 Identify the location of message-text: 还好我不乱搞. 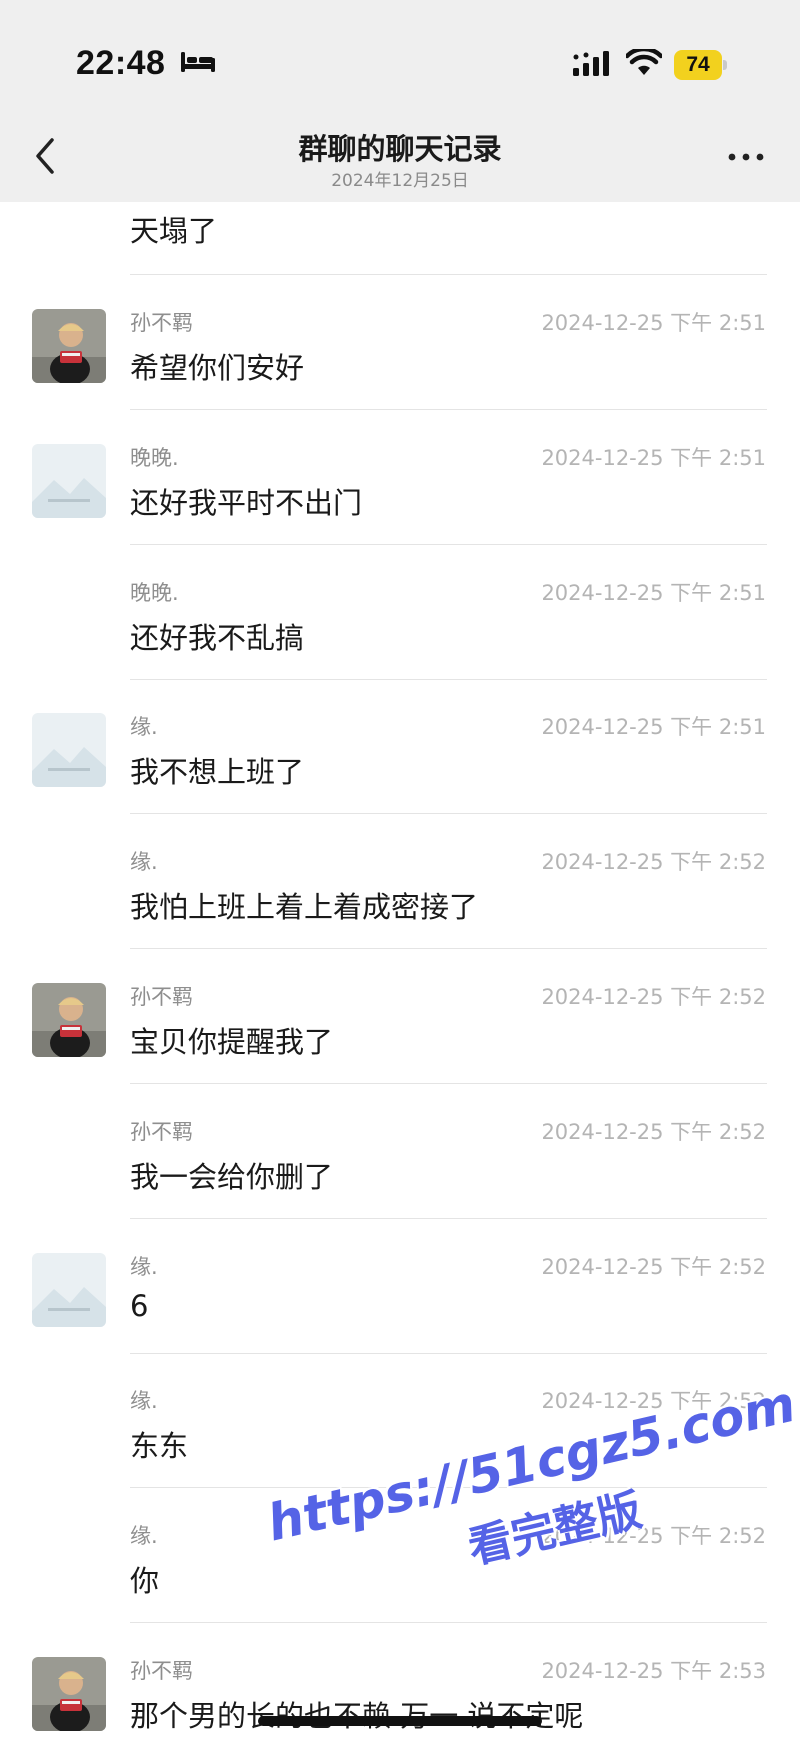
(217, 637).